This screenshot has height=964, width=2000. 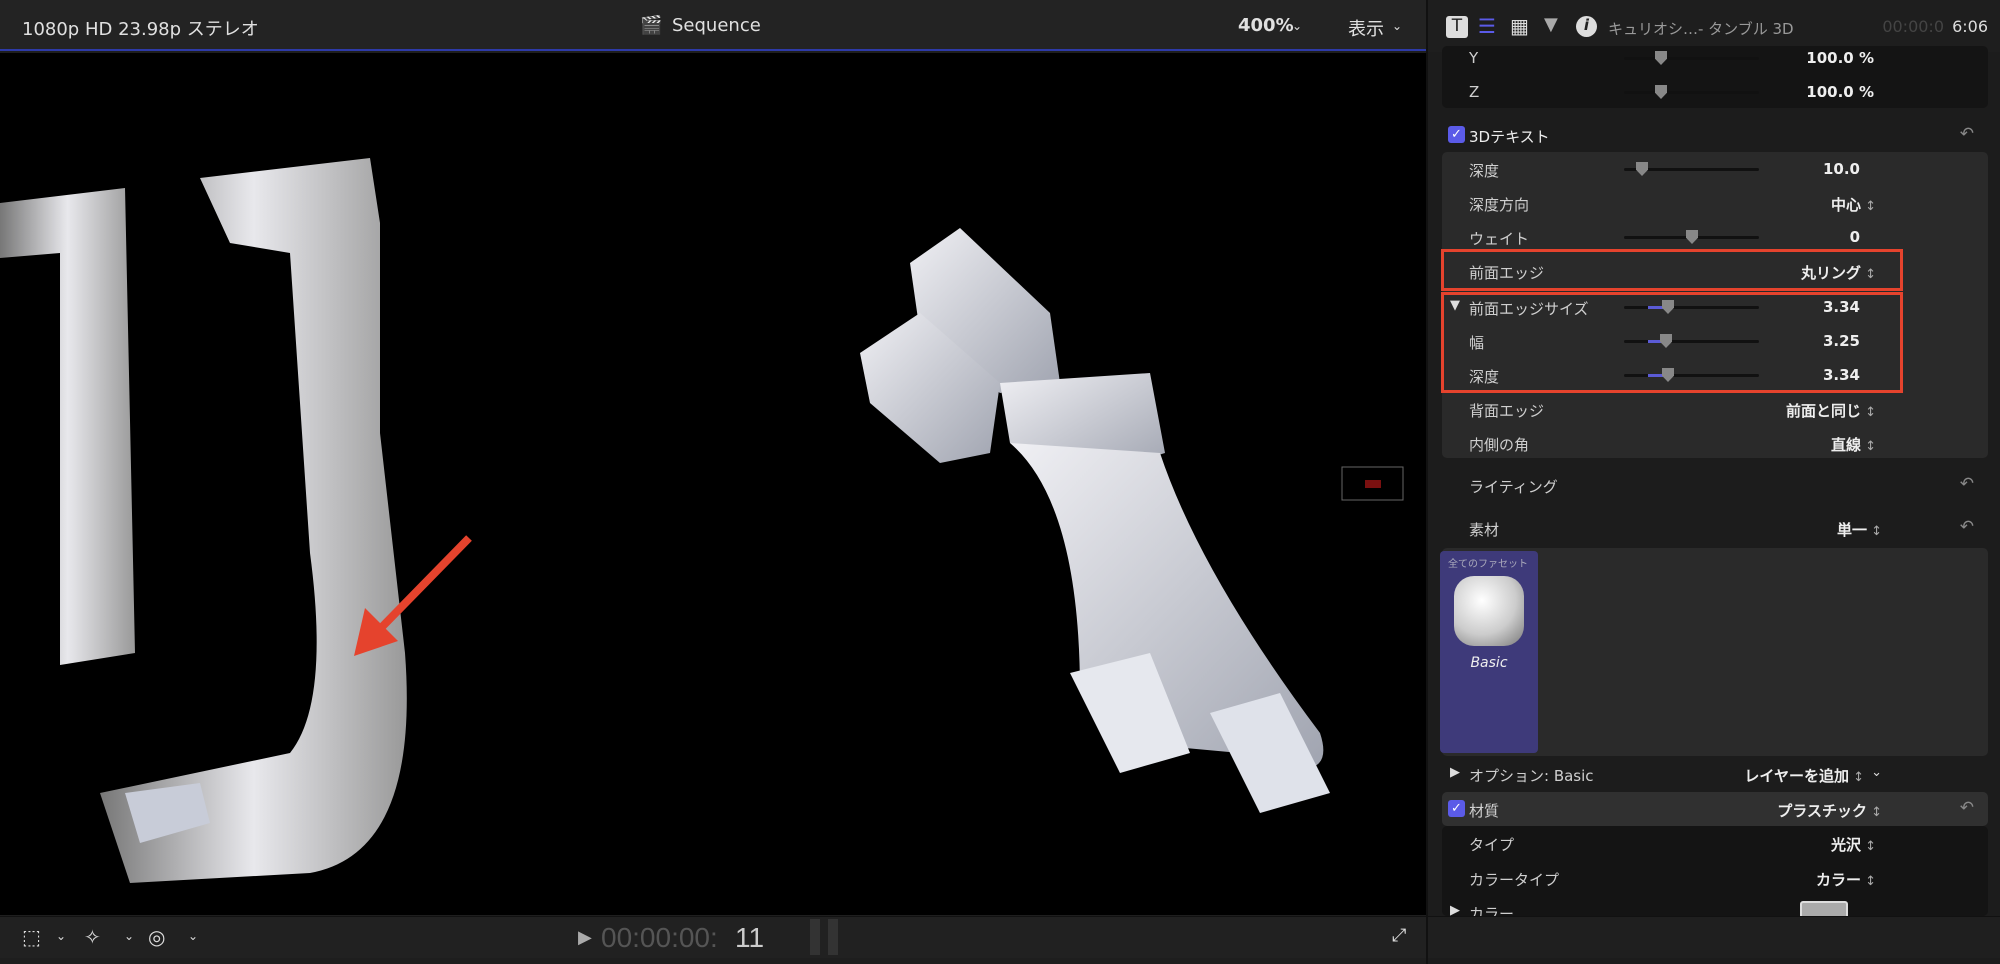 What do you see at coordinates (1701, 29) in the screenshot?
I see `clip-title: キュリオシ…- タンブル 3D` at bounding box center [1701, 29].